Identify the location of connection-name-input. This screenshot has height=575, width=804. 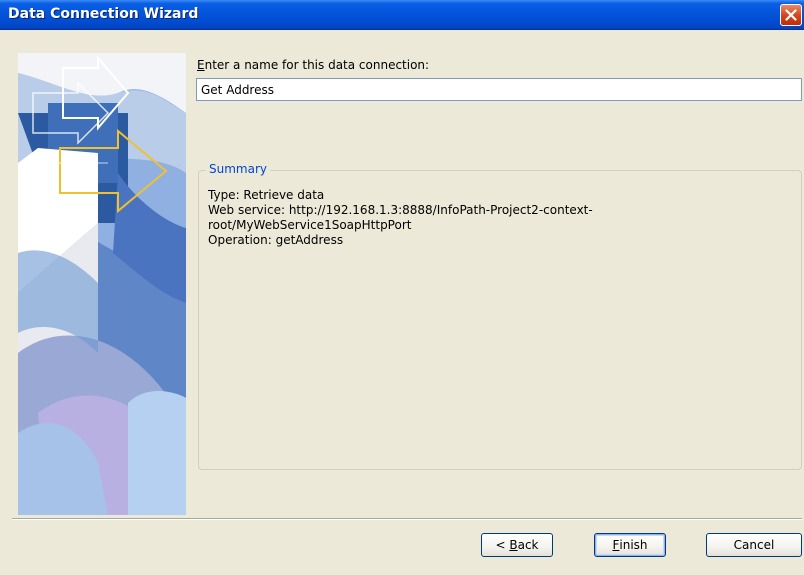
(499, 89).